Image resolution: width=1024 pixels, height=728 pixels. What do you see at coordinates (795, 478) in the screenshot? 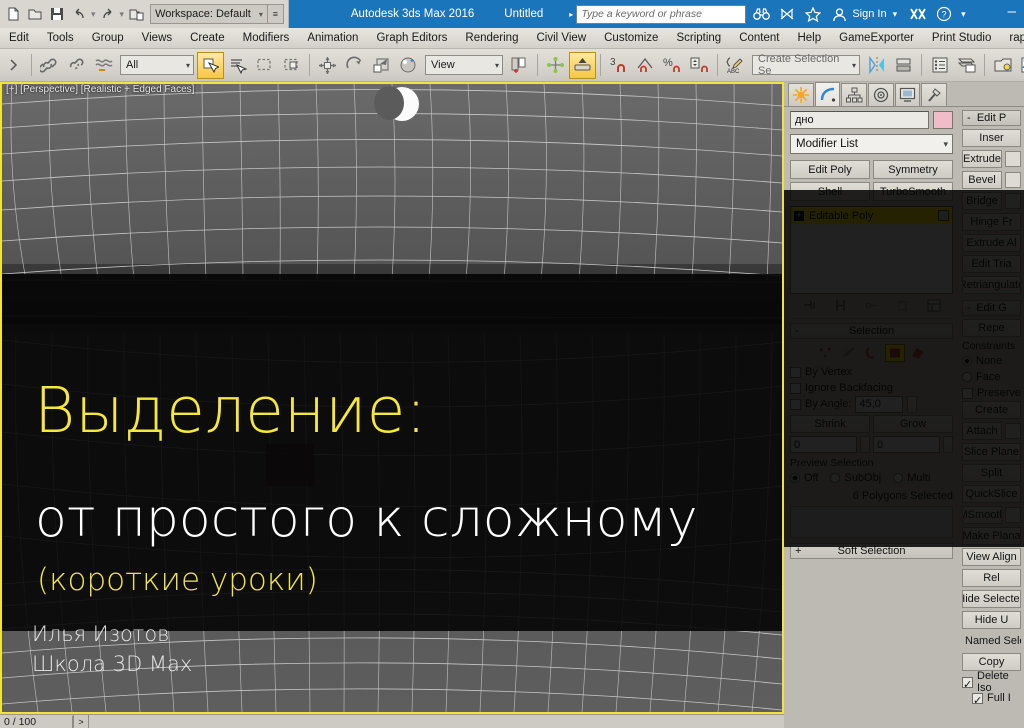
I see `preview-off-radio` at bounding box center [795, 478].